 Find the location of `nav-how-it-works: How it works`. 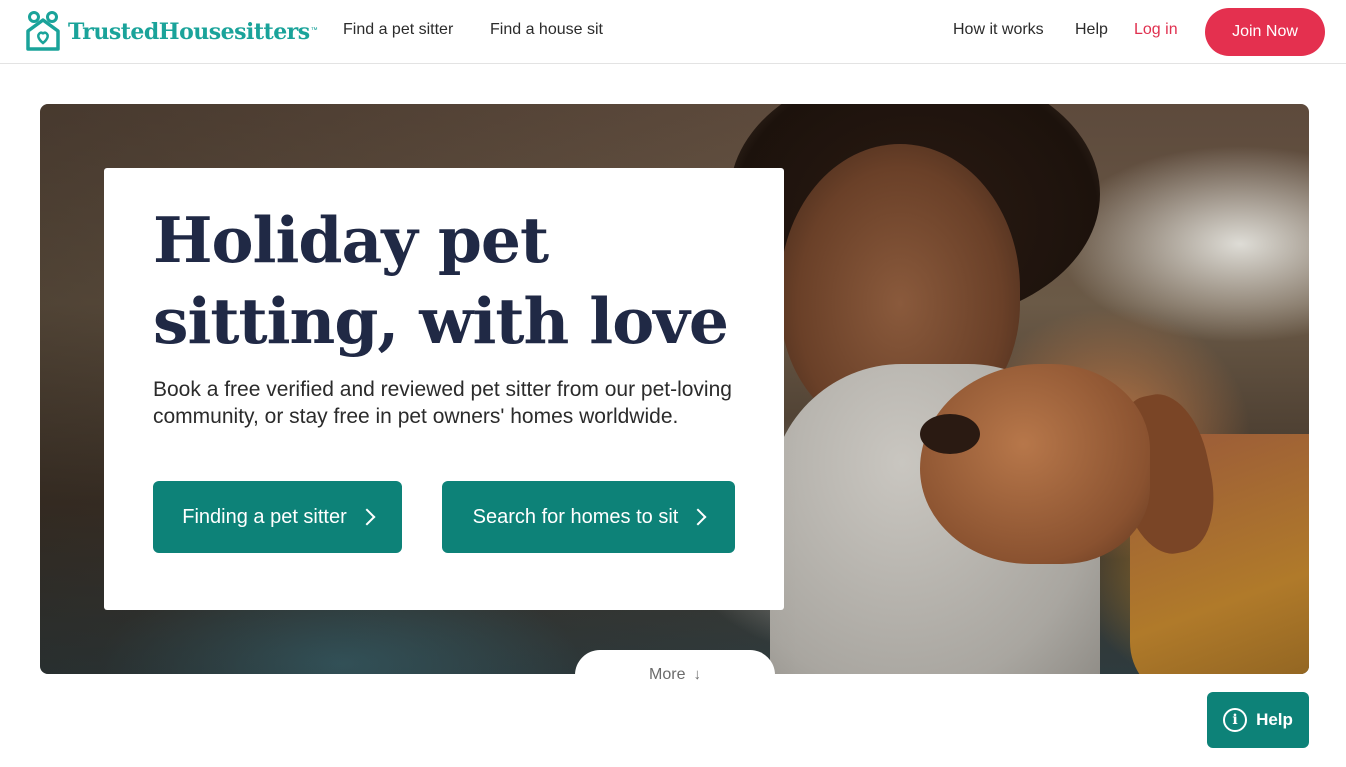

nav-how-it-works: How it works is located at coordinates (998, 30).